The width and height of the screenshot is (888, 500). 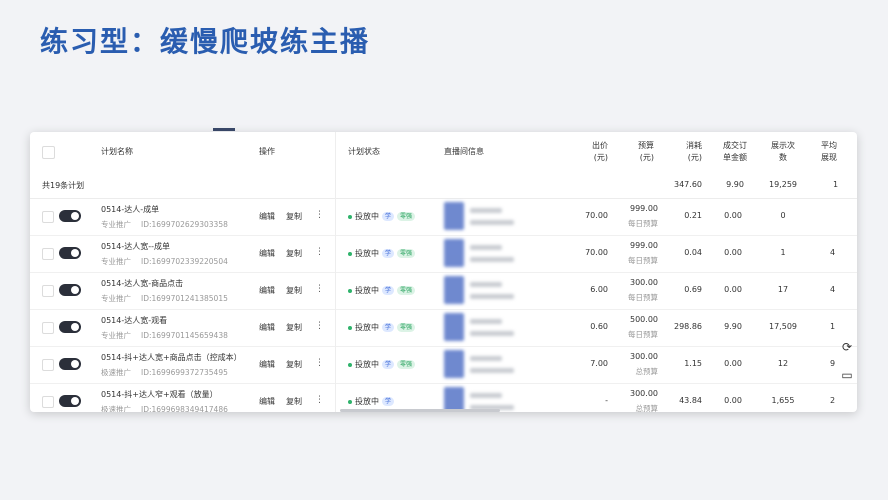 I want to click on col-status: 计划状态, so click(x=364, y=152).